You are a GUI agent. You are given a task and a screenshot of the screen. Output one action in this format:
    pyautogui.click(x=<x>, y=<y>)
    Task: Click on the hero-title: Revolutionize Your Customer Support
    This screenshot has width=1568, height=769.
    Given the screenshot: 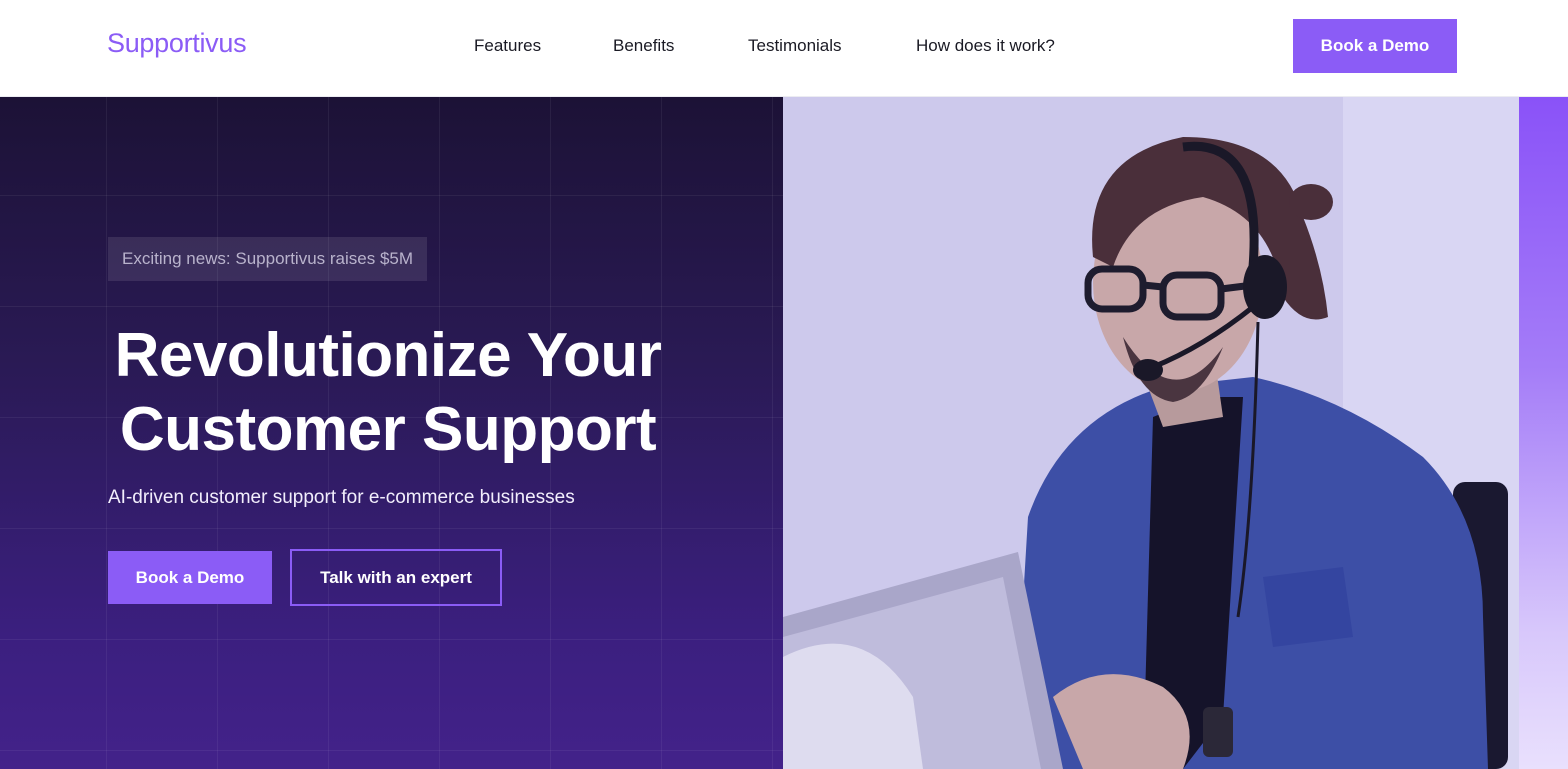 What is the action you would take?
    pyautogui.click(x=388, y=393)
    